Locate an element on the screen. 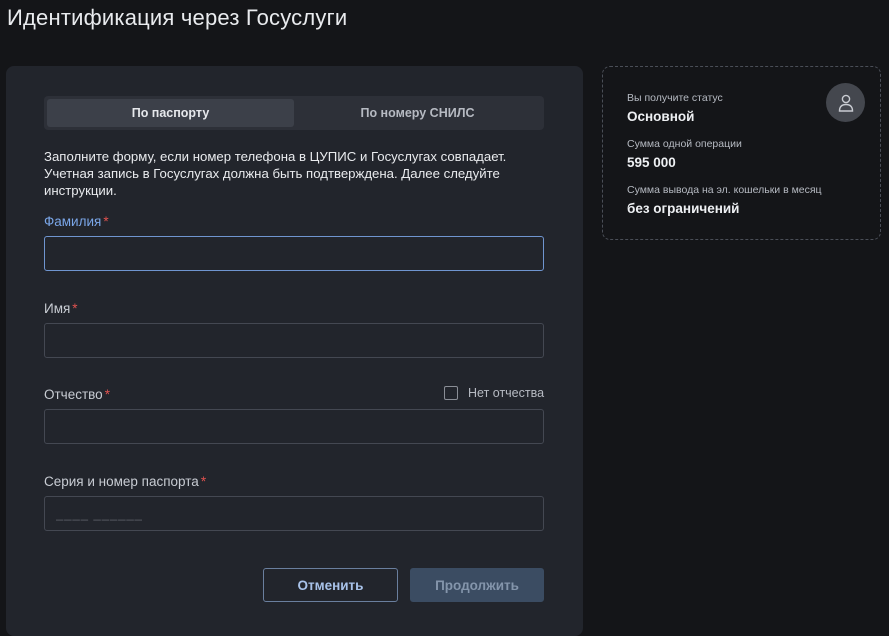 The image size is (889, 636). cancel-button: Отменить is located at coordinates (330, 585).